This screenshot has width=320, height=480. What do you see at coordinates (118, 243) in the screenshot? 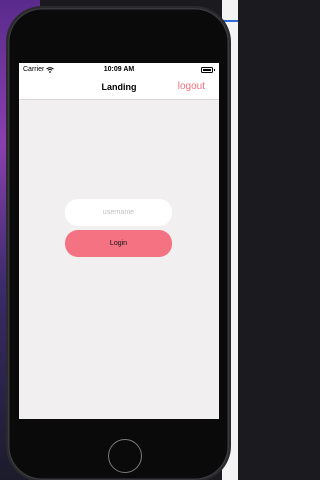
I see `login-button: Login` at bounding box center [118, 243].